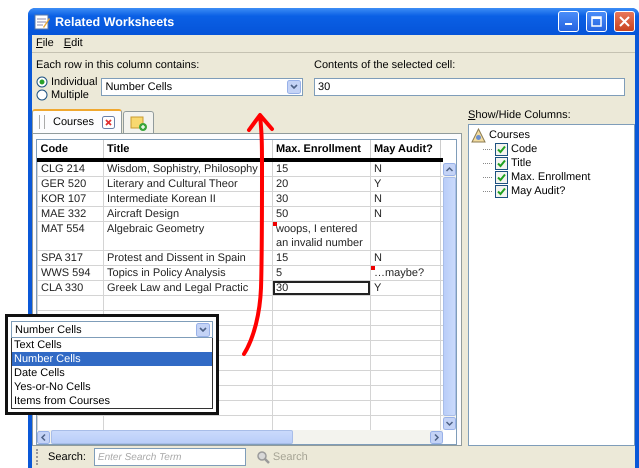 The image size is (639, 468). What do you see at coordinates (321, 214) in the screenshot?
I see `table-cell: 50` at bounding box center [321, 214].